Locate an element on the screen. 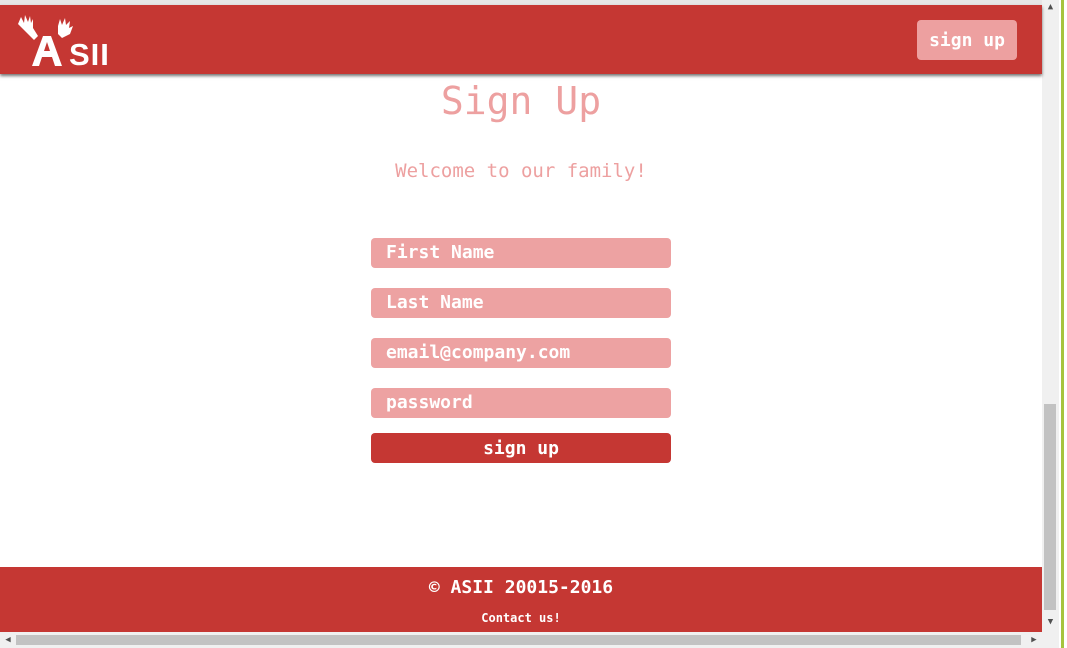  scrollbar-corner is located at coordinates (1050, 640).